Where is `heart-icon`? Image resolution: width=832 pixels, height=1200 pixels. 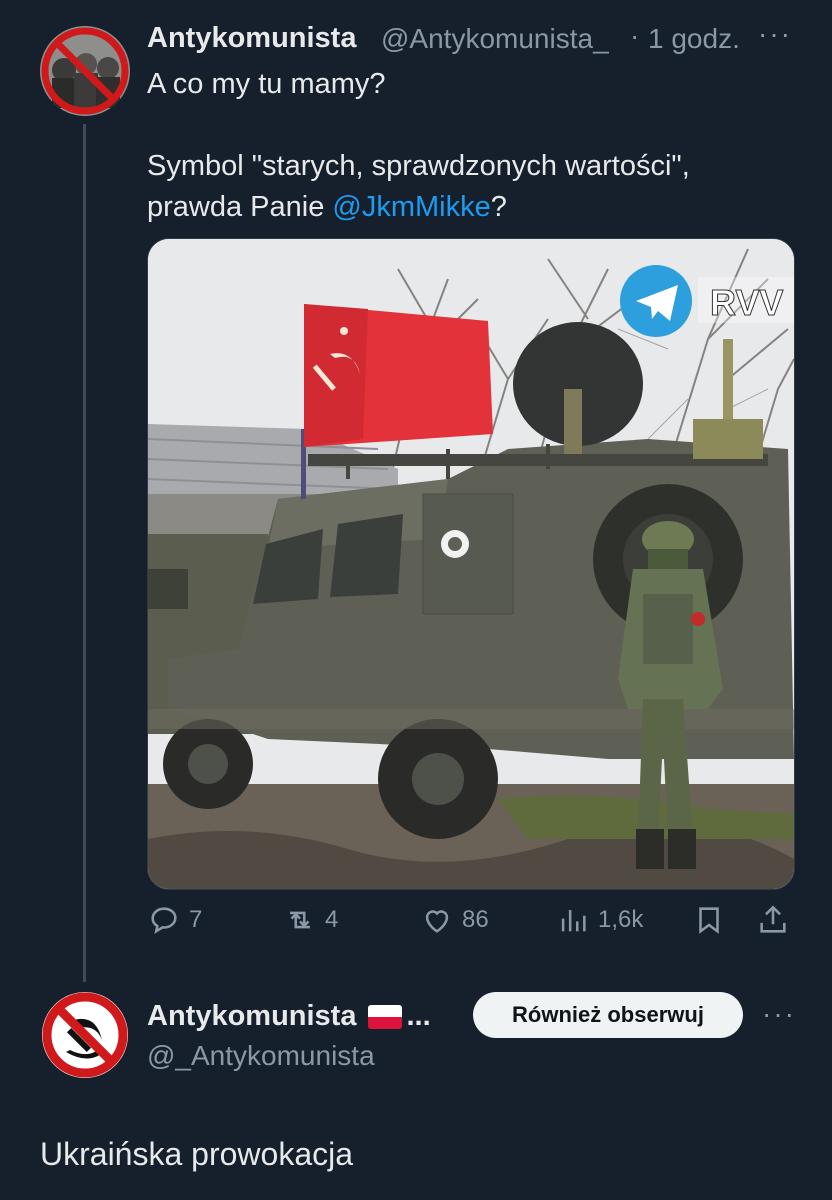 heart-icon is located at coordinates (437, 921).